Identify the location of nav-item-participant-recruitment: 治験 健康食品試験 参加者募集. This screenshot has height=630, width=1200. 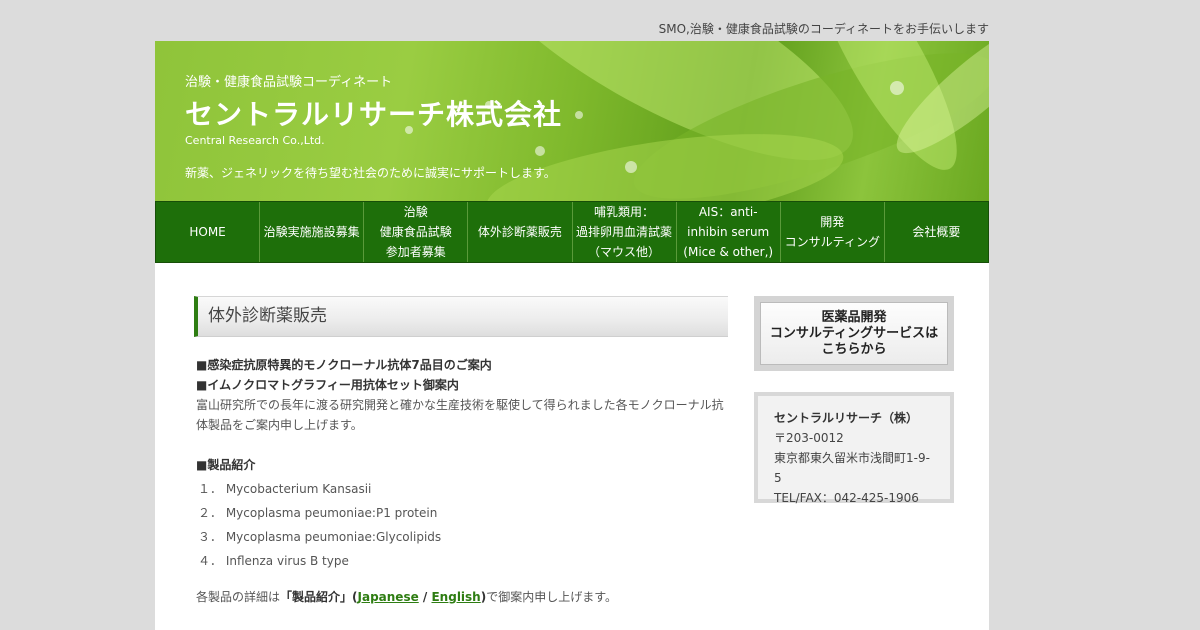
(416, 232).